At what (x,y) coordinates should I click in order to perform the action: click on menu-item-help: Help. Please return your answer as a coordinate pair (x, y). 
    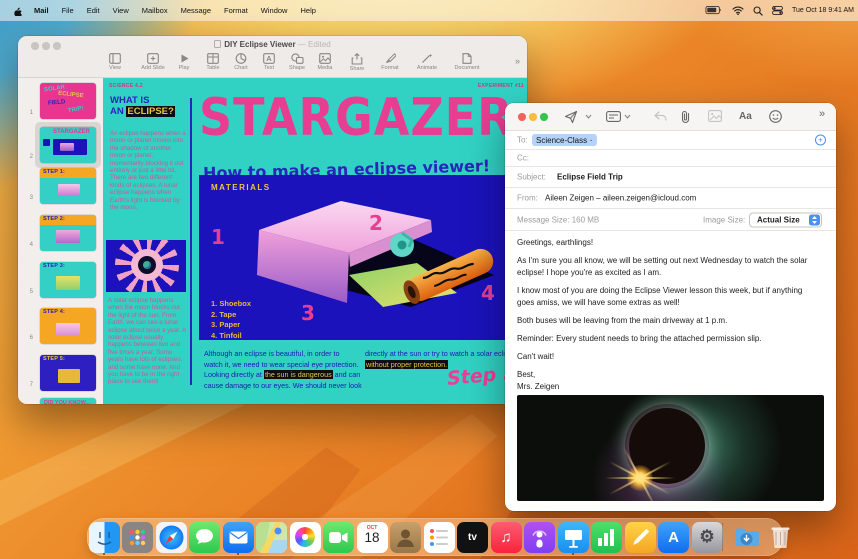
    Looking at the image, I should click on (307, 10).